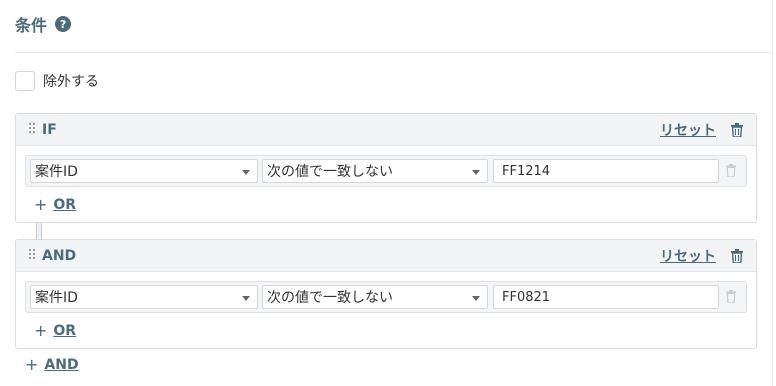 This screenshot has height=386, width=776. I want to click on condition-row: 案件ID 次の値で一致しない FF0821, so click(386, 297).